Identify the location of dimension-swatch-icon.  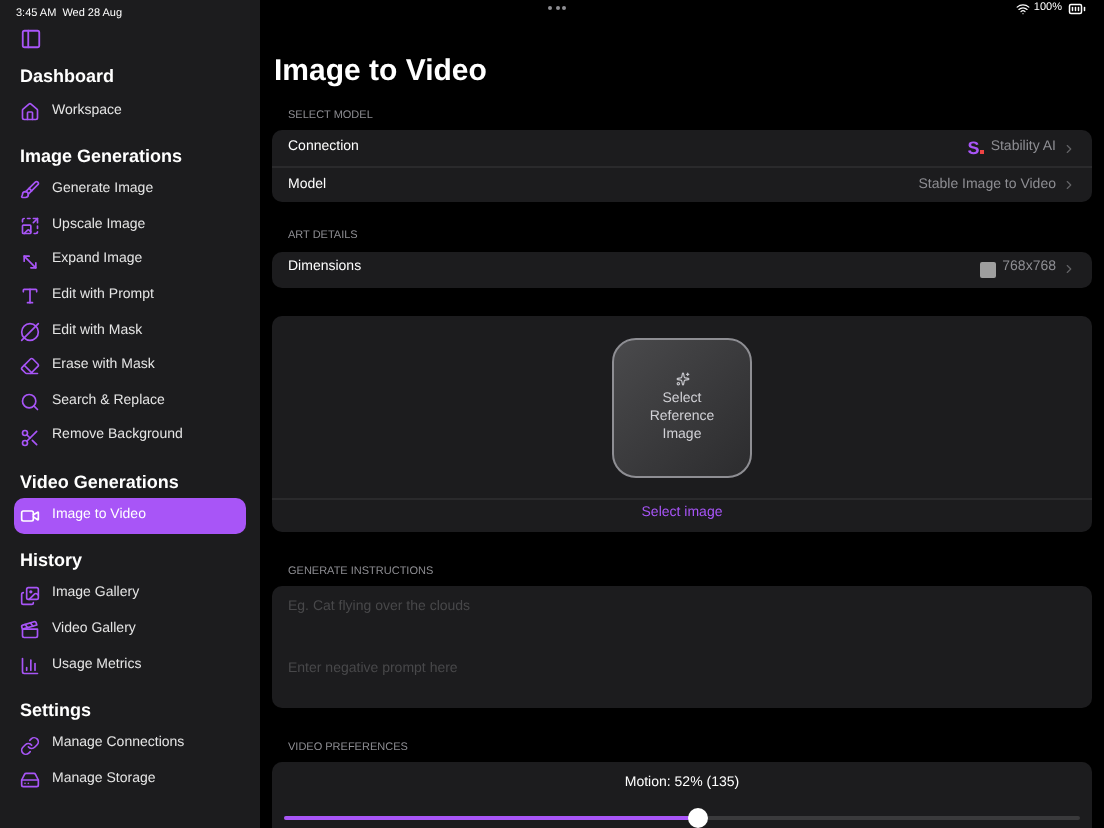
(988, 269).